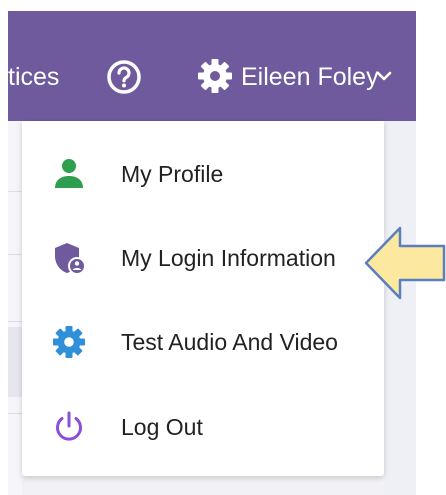  Describe the element at coordinates (33, 77) in the screenshot. I see `notices-link: tices` at that location.